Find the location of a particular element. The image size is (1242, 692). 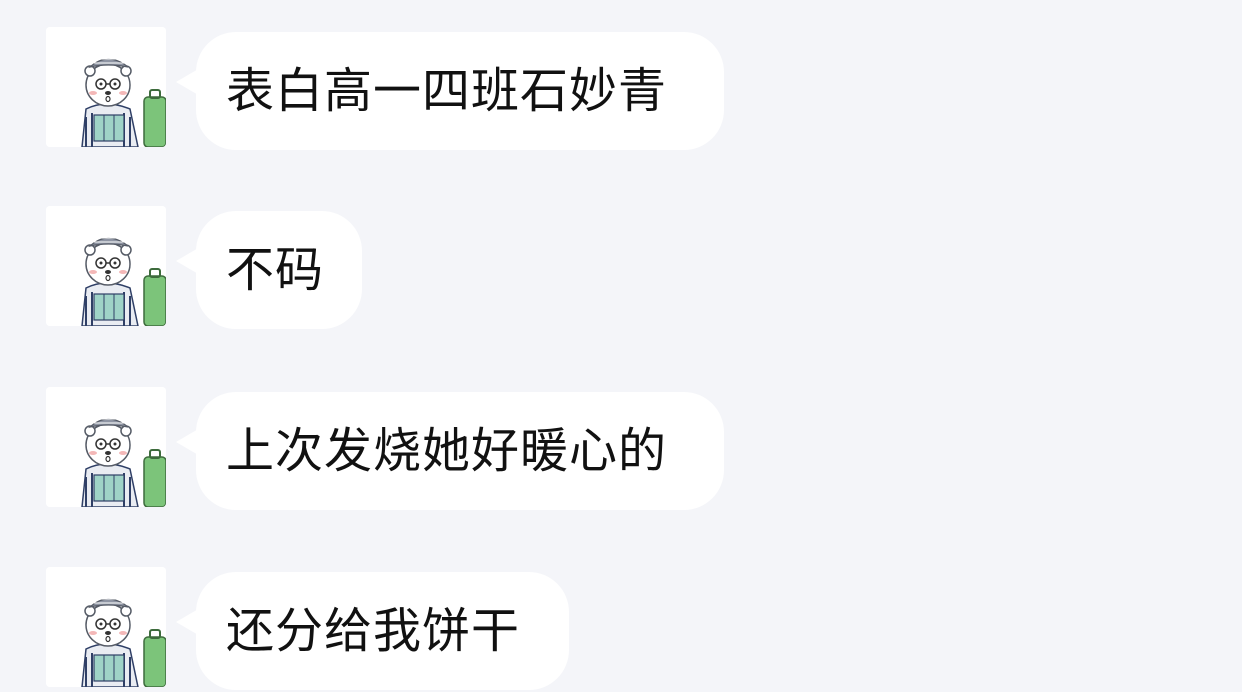

message-bubble: 上次发烧她好暖心的 is located at coordinates (450, 451).